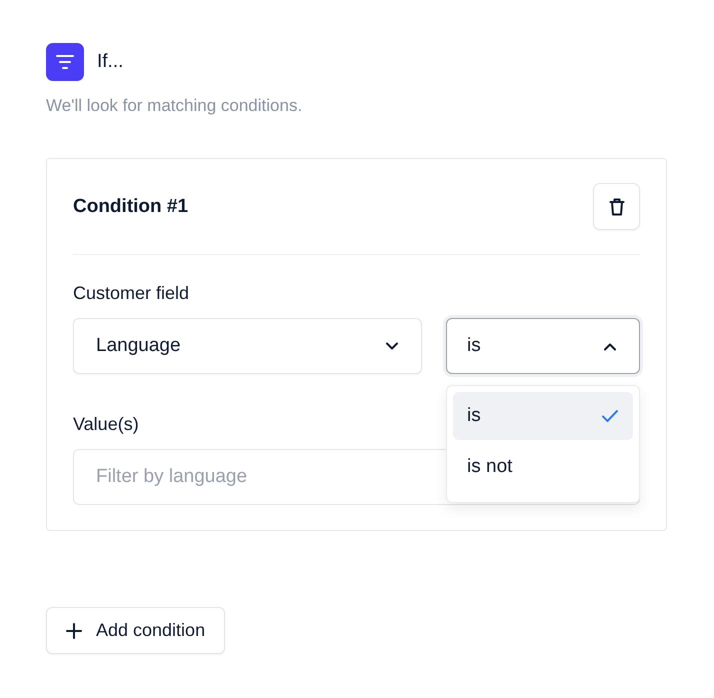 The height and width of the screenshot is (698, 714). What do you see at coordinates (74, 630) in the screenshot?
I see `plus-icon` at bounding box center [74, 630].